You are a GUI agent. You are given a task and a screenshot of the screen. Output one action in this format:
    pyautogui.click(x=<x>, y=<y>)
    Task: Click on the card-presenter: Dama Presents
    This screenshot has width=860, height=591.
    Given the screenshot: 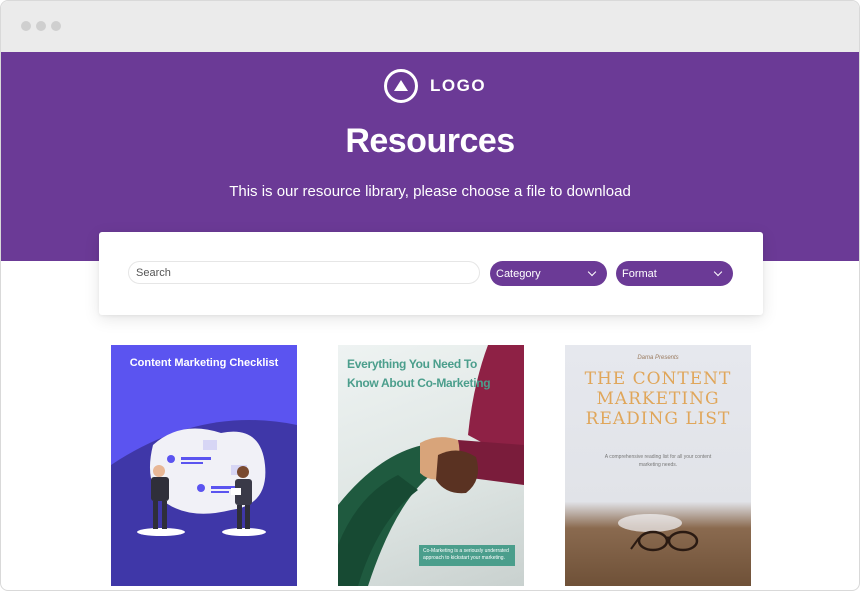 What is the action you would take?
    pyautogui.click(x=658, y=358)
    